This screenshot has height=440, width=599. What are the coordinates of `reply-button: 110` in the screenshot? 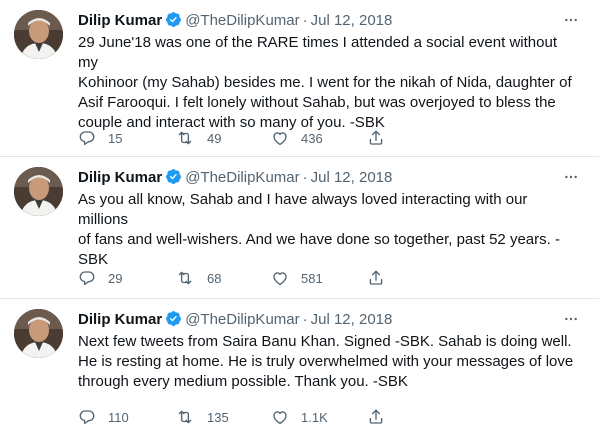 It's located at (126, 417).